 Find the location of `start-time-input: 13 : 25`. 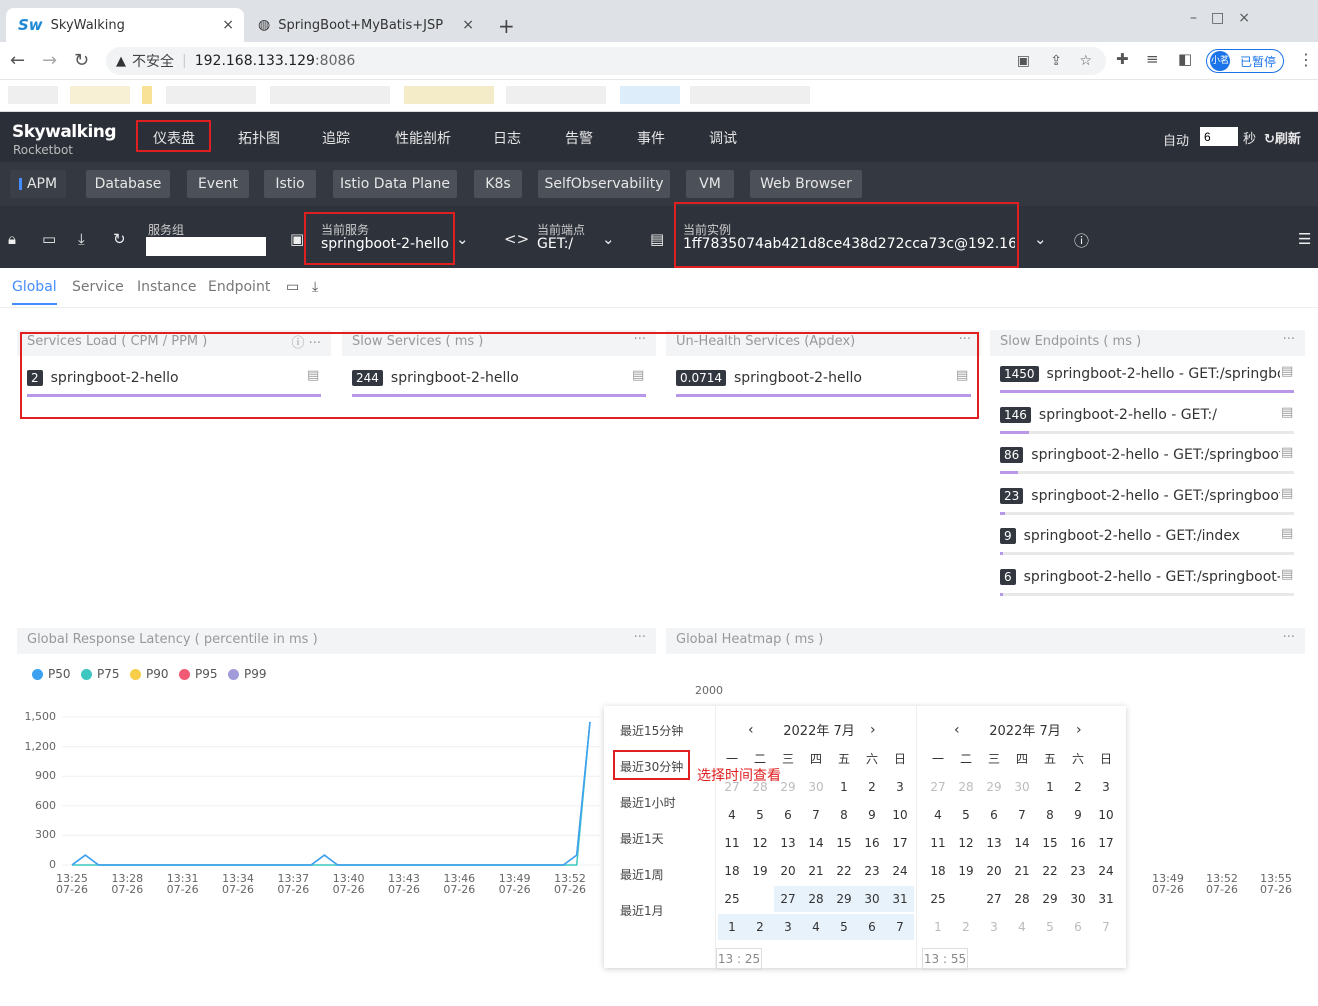

start-time-input: 13 : 25 is located at coordinates (739, 959).